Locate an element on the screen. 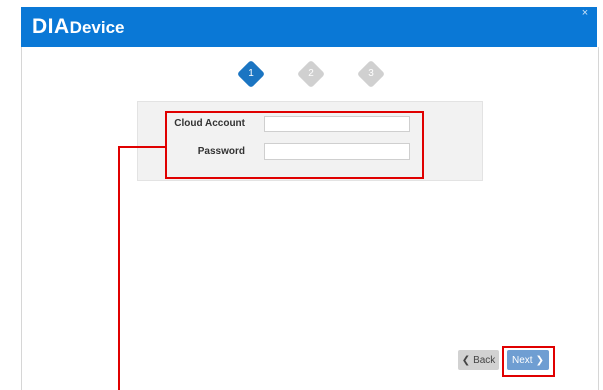  step-1-indicator: 1 is located at coordinates (251, 74).